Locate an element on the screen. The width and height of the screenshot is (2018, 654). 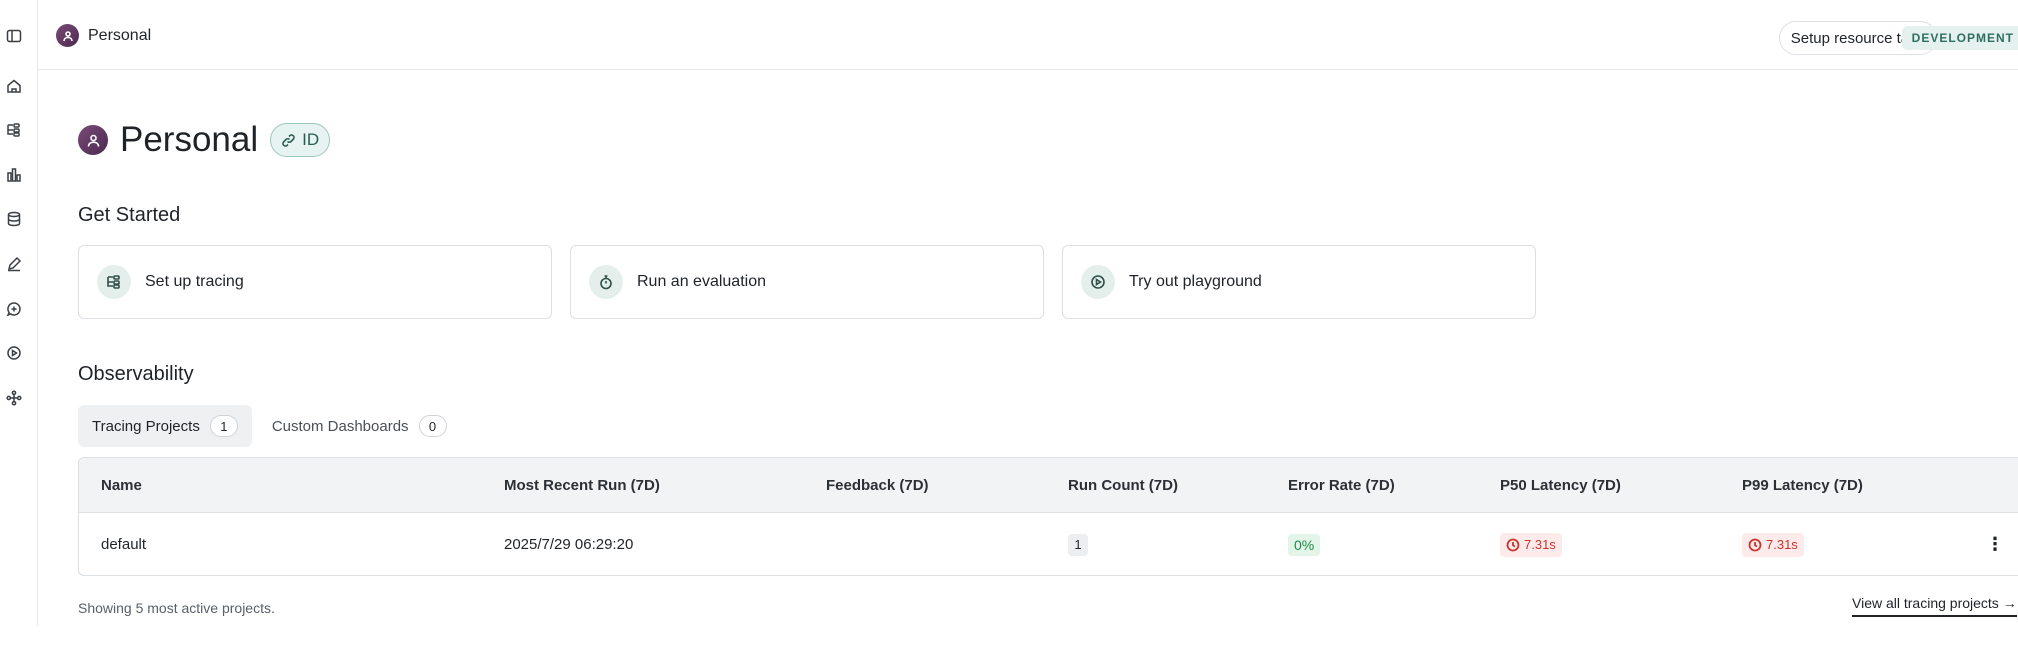
playground-icon is located at coordinates (14, 353).